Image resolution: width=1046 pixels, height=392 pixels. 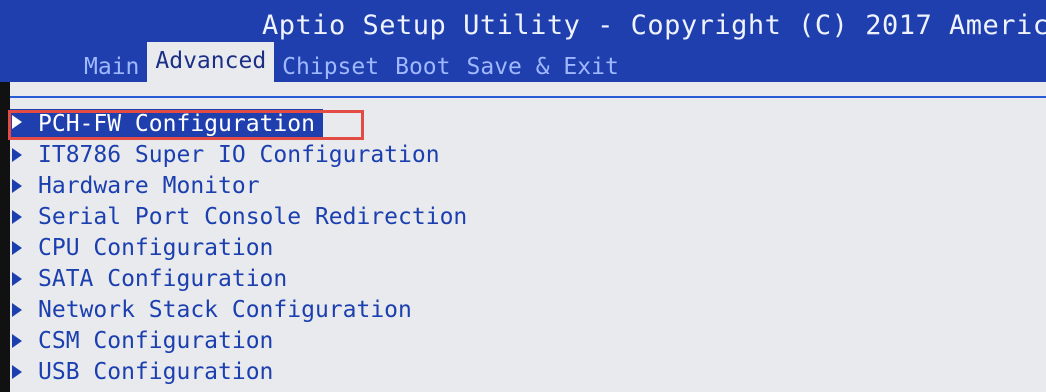 What do you see at coordinates (543, 66) in the screenshot?
I see `tab-save-exit: Save & Exit` at bounding box center [543, 66].